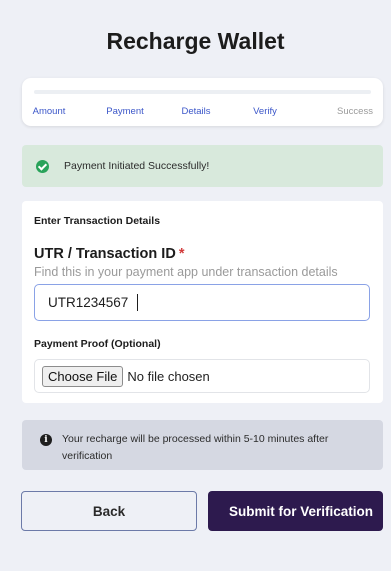 This screenshot has height=571, width=391. What do you see at coordinates (105, 254) in the screenshot?
I see `utr-label-text: UTR / Transaction ID` at bounding box center [105, 254].